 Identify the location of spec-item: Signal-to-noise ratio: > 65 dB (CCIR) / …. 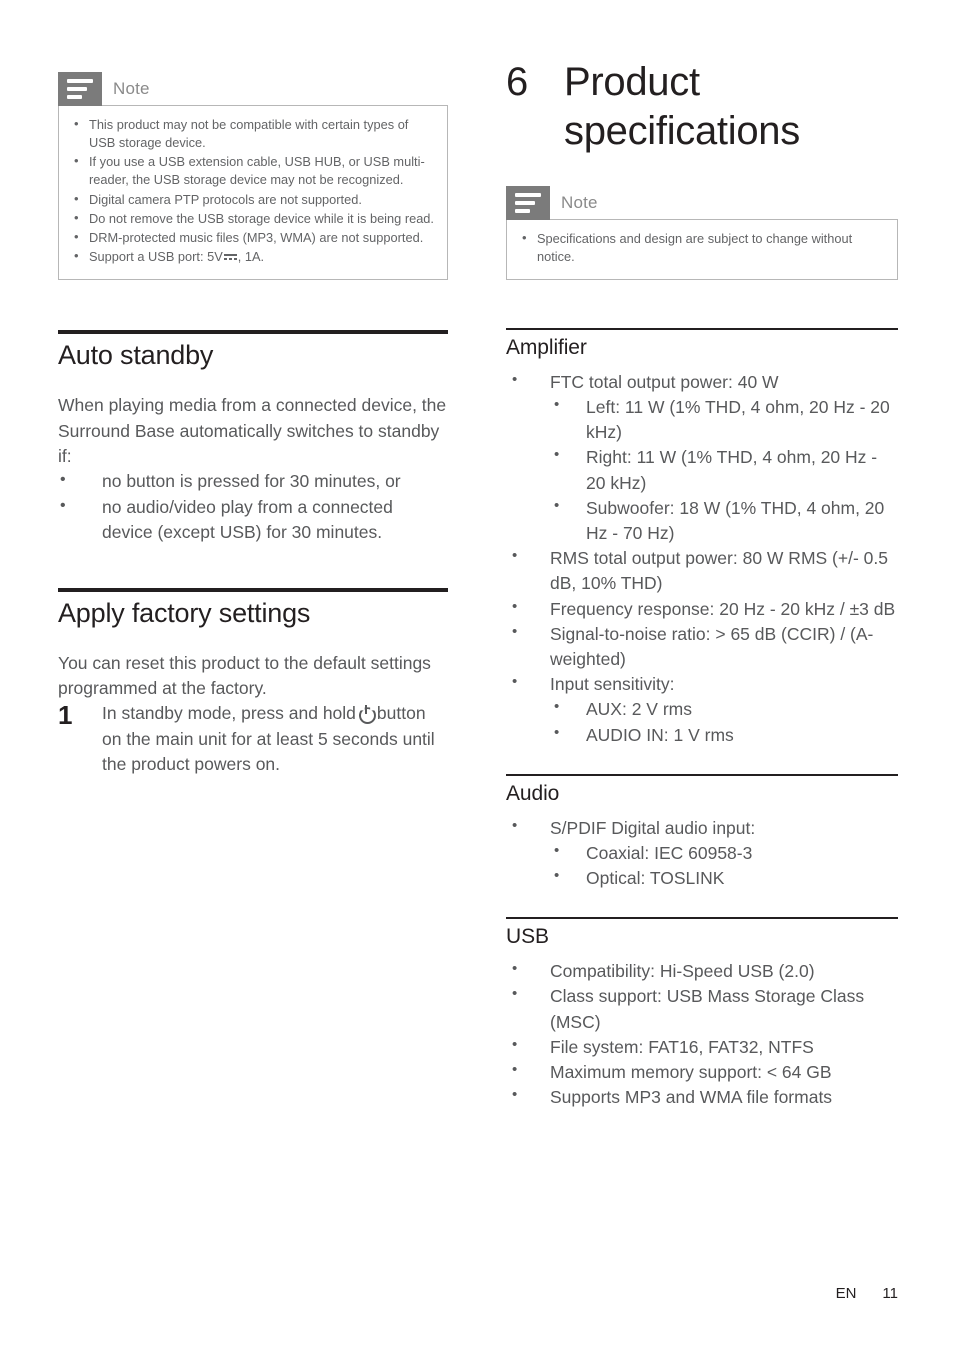
(702, 646).